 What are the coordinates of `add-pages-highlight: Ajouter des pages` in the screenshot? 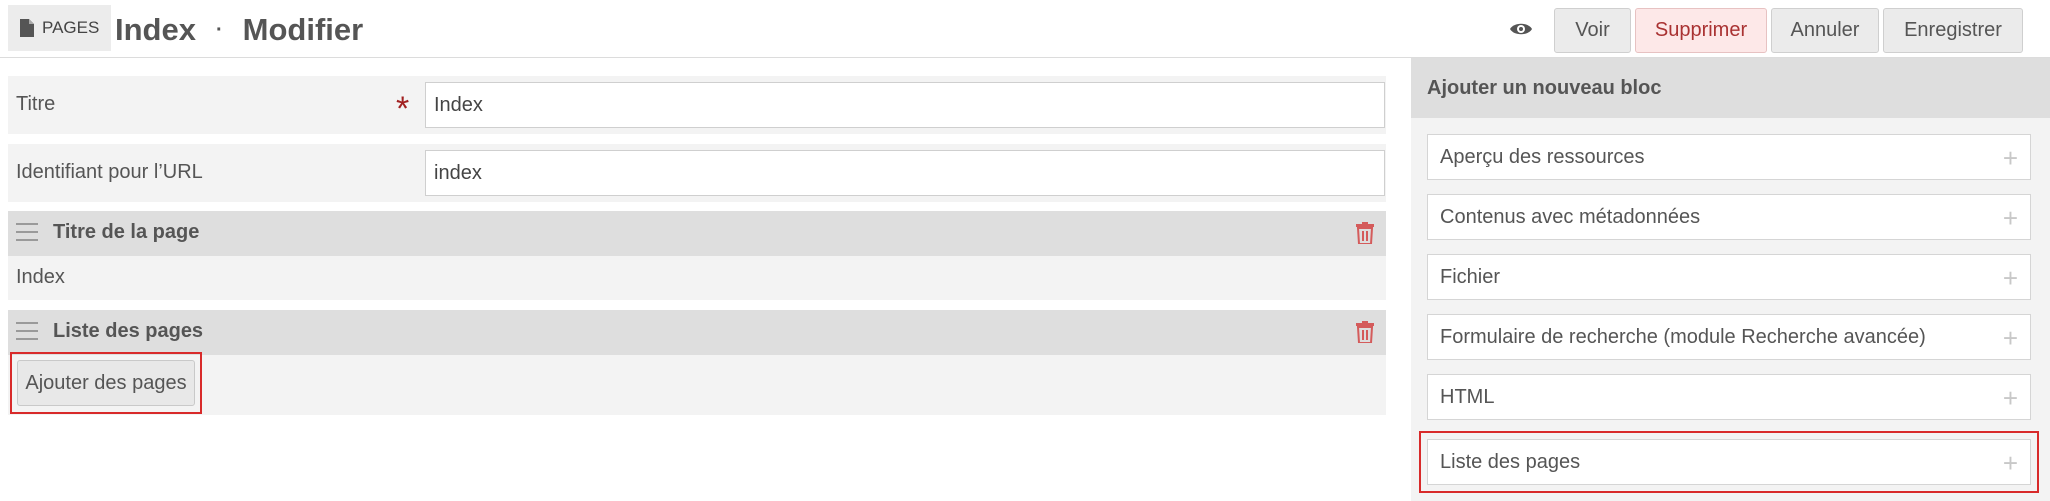 It's located at (106, 383).